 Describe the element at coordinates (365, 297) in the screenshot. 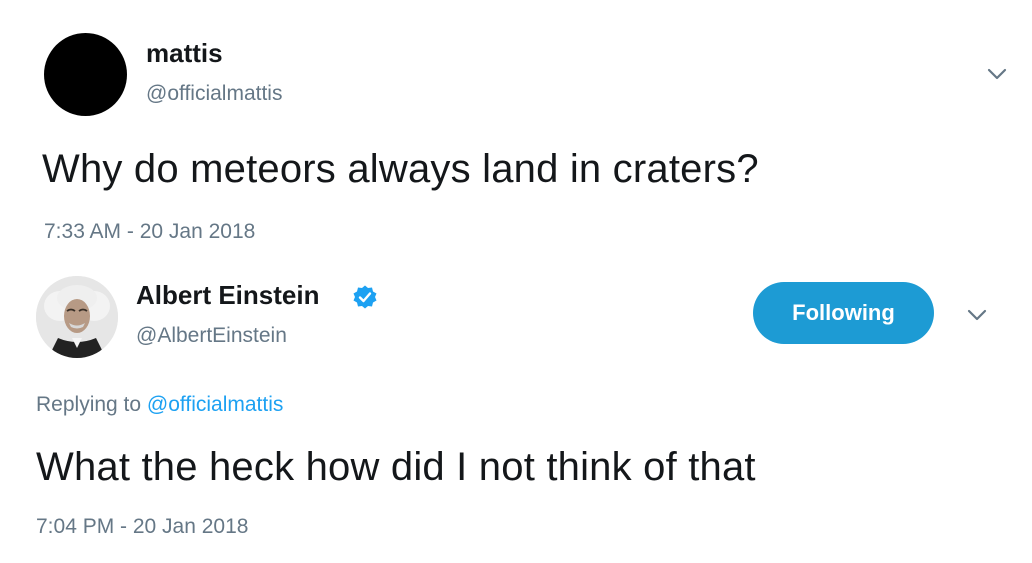

I see `verified-badge-icon` at that location.